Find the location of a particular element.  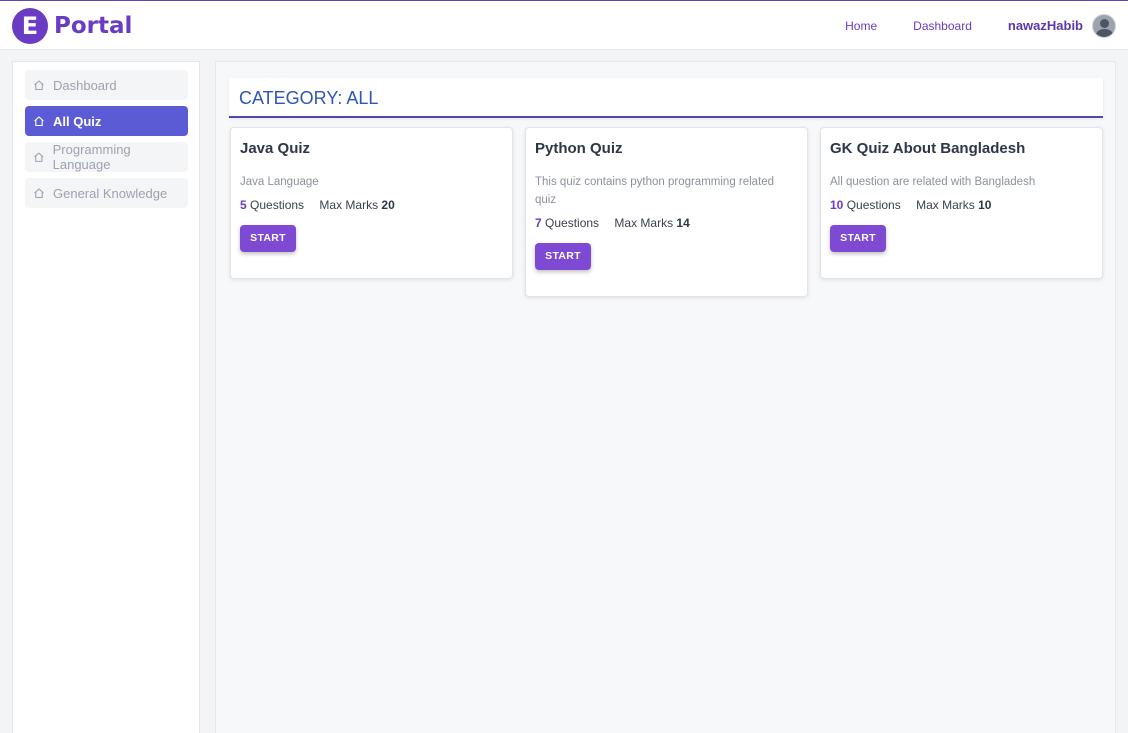

max-marks-value: 10 is located at coordinates (985, 205).